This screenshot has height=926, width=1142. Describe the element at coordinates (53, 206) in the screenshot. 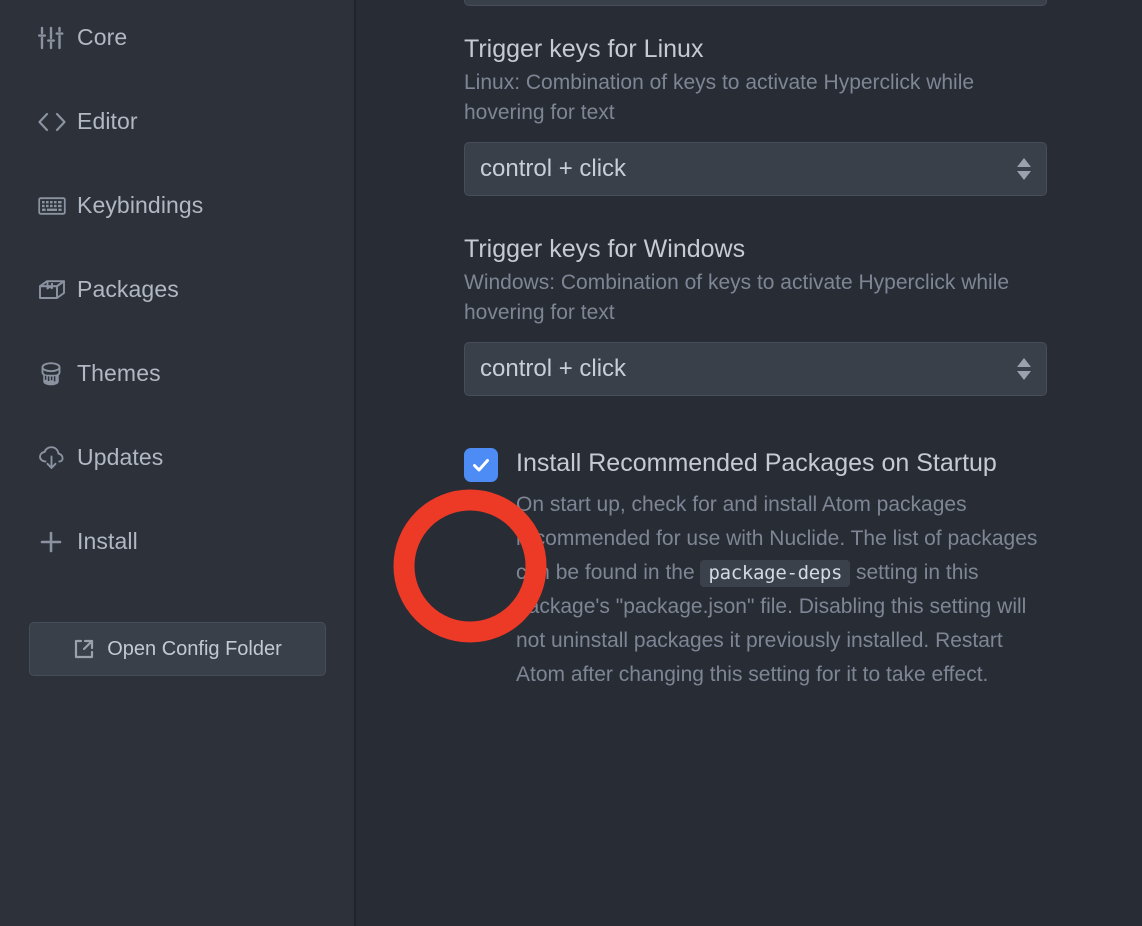

I see `keyboard-icon` at that location.